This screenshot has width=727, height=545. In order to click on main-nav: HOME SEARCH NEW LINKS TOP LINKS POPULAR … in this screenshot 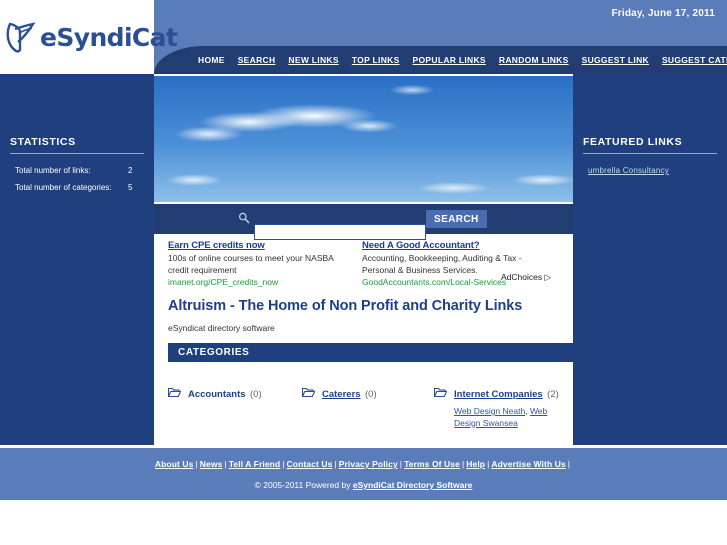, I will do `click(462, 60)`.